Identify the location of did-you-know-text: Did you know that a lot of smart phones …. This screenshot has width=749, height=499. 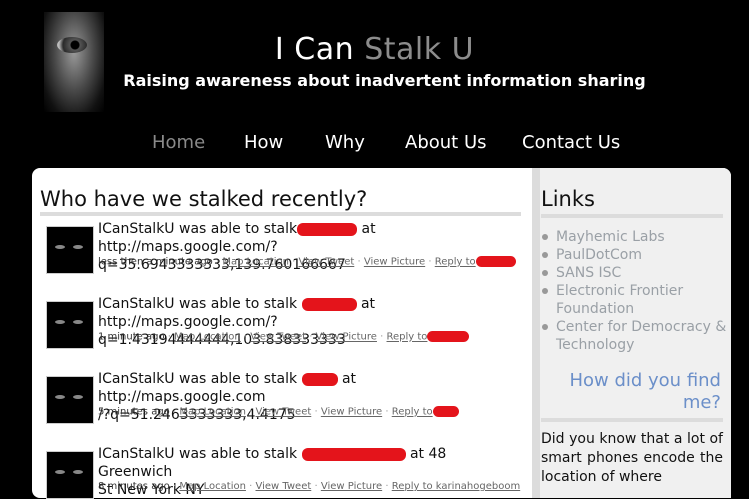
(632, 458).